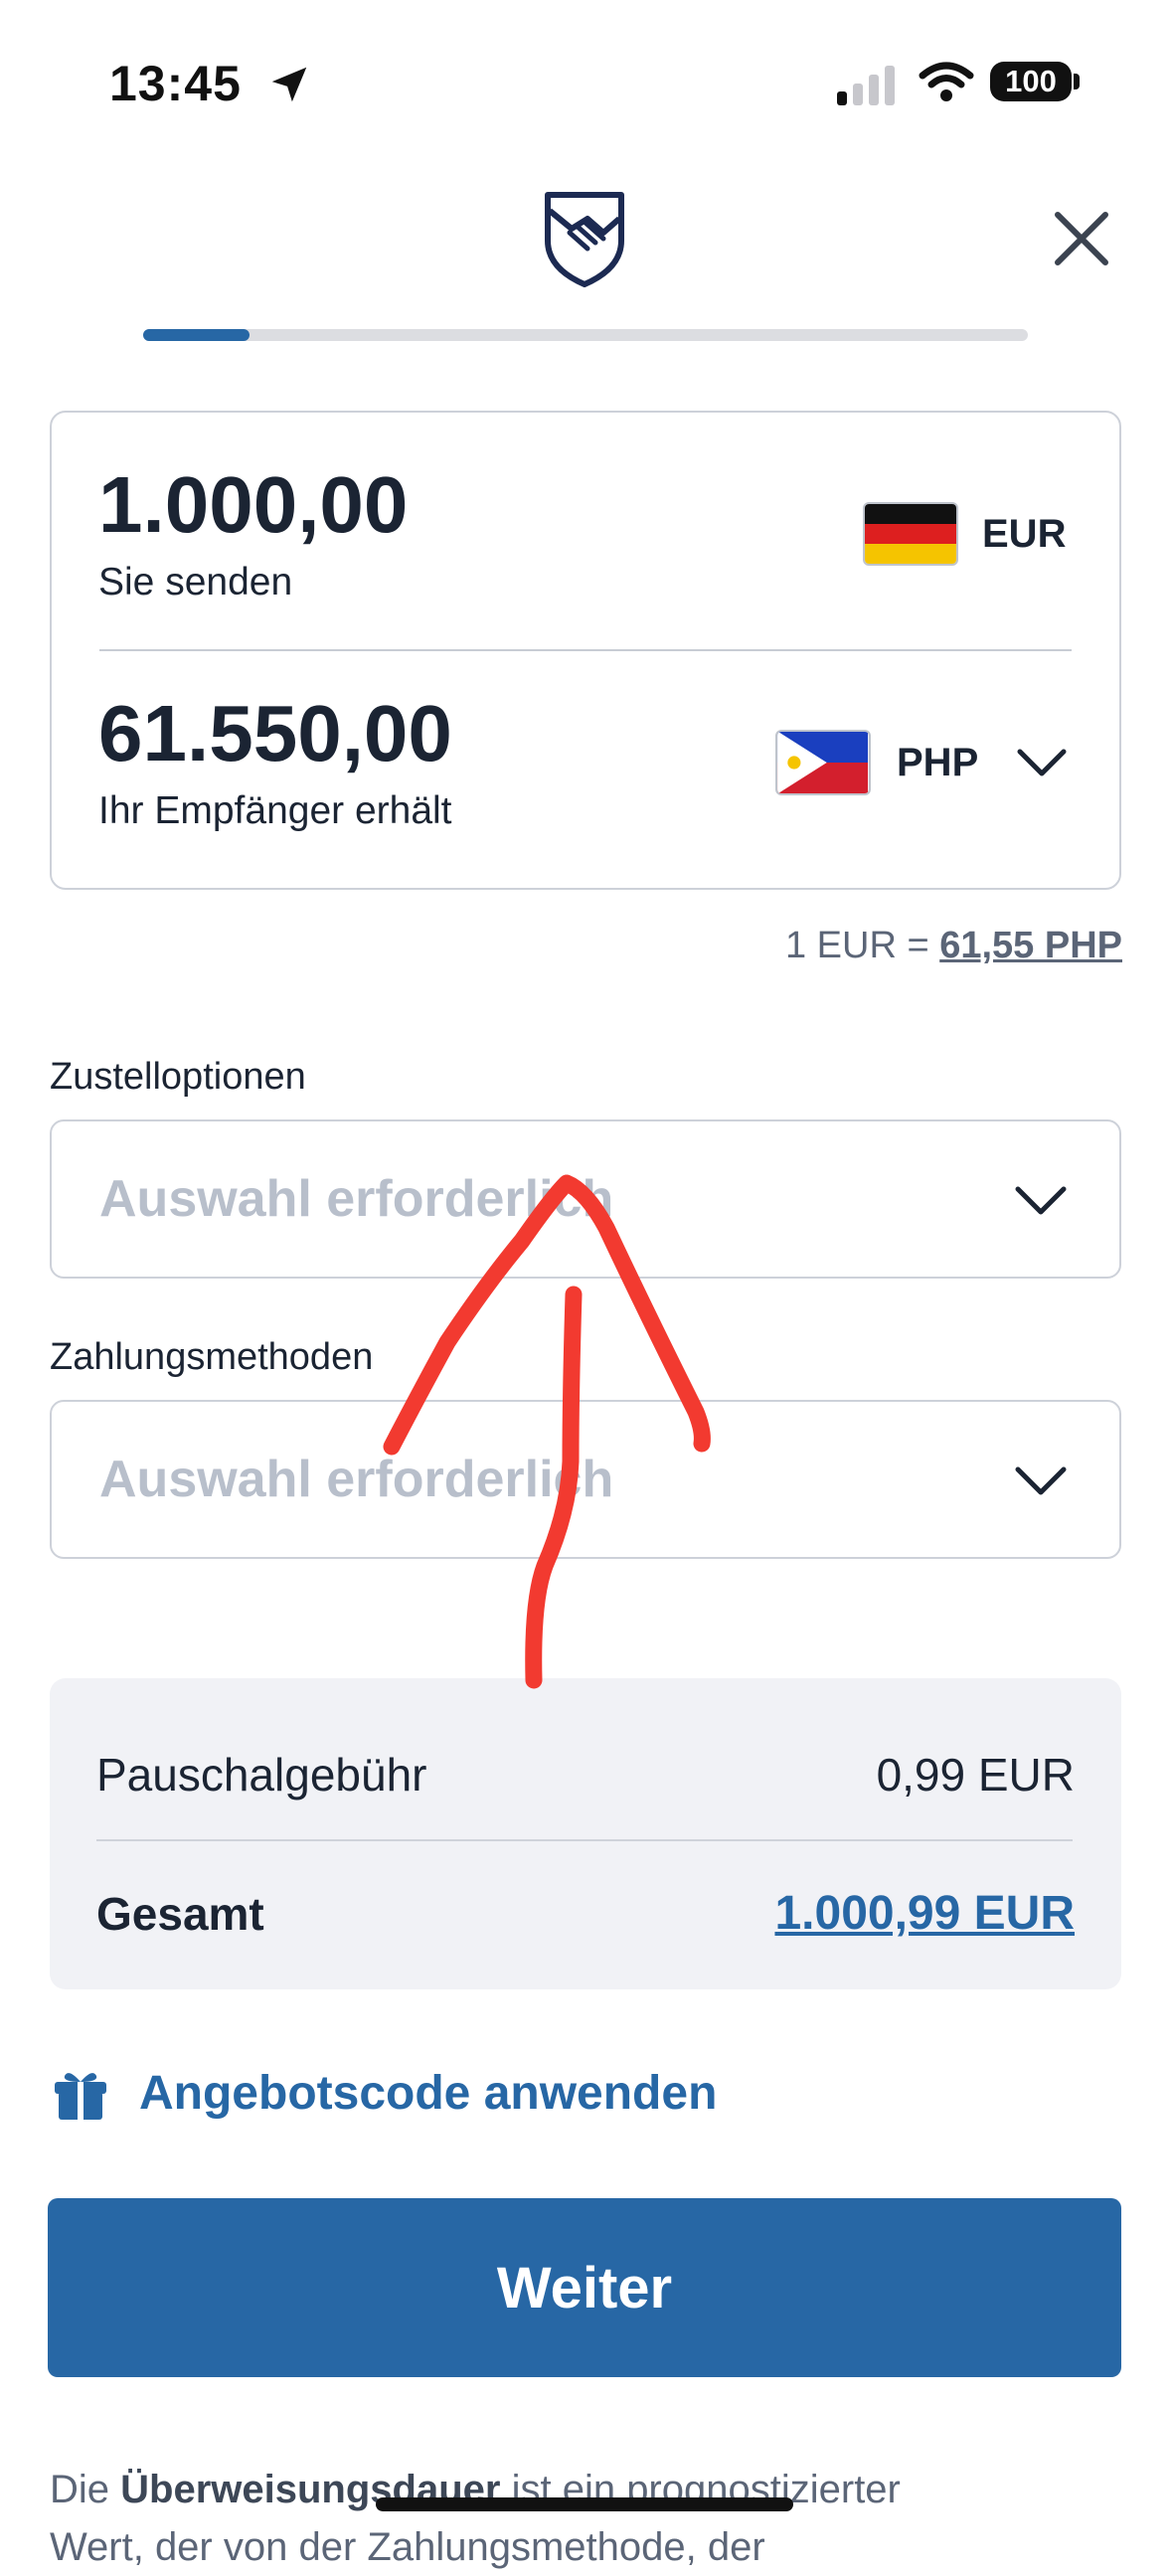 Image resolution: width=1172 pixels, height=2576 pixels. I want to click on progress-fill, so click(197, 335).